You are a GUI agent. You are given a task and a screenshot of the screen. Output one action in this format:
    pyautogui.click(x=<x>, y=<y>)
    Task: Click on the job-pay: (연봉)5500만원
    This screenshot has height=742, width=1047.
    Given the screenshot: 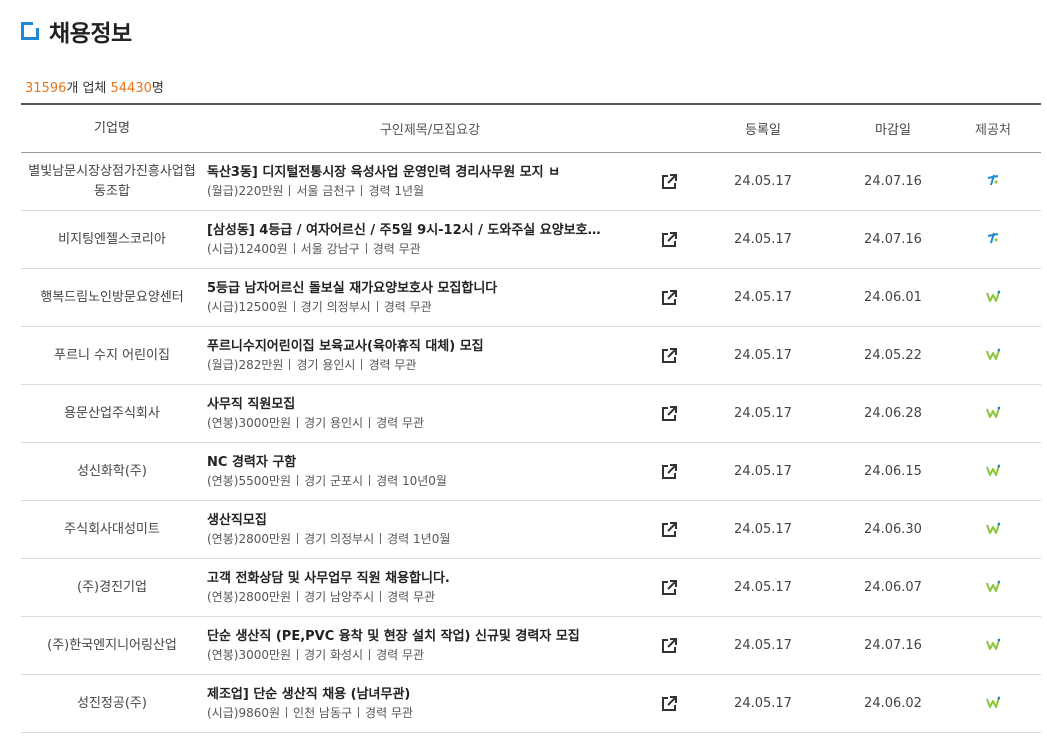 What is the action you would take?
    pyautogui.click(x=249, y=480)
    